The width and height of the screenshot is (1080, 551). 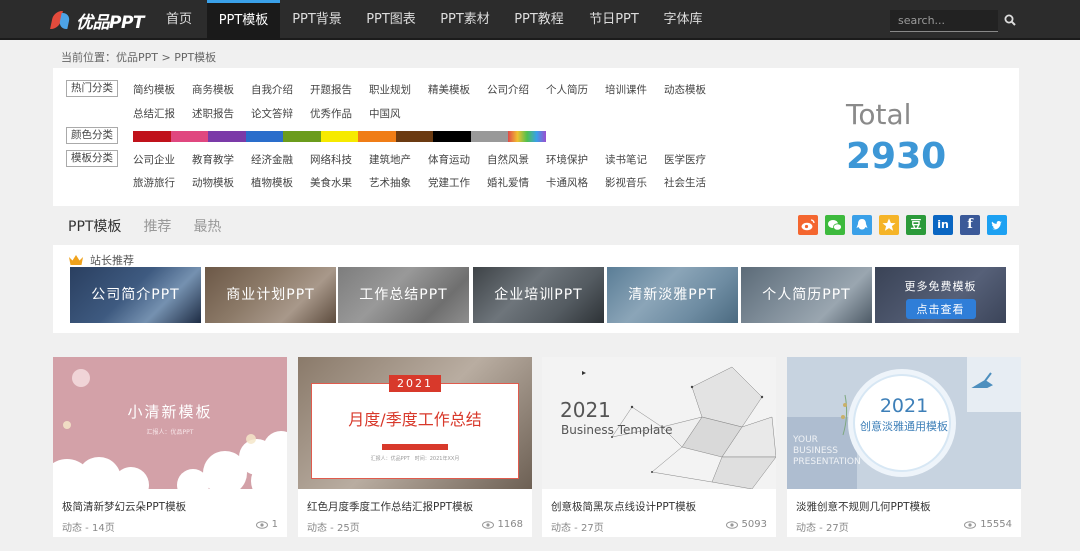 What do you see at coordinates (489, 136) in the screenshot?
I see `color-swatch-gray` at bounding box center [489, 136].